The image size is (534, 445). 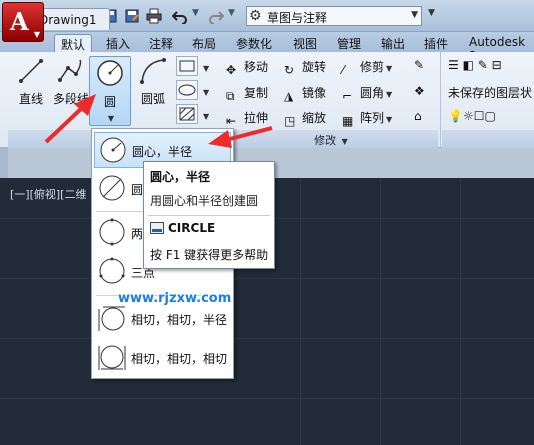 I want to click on layer-bulb-icon: 💡☼☐▢, so click(x=472, y=119).